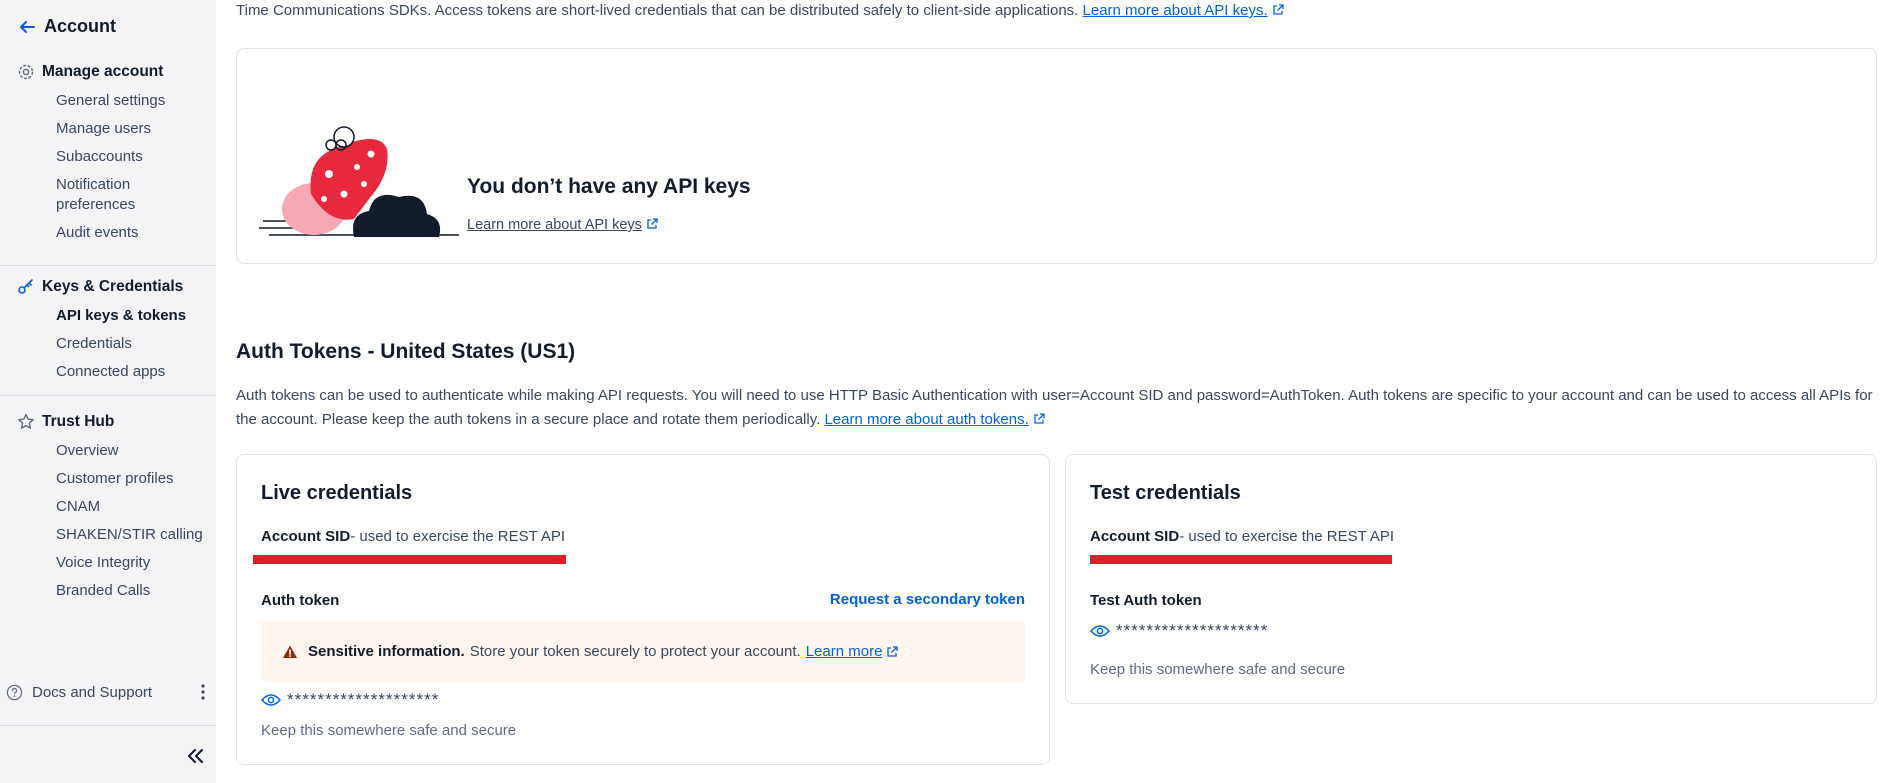  What do you see at coordinates (108, 316) in the screenshot?
I see `sidebar-item-api-keys-tokens: API keys & tokens` at bounding box center [108, 316].